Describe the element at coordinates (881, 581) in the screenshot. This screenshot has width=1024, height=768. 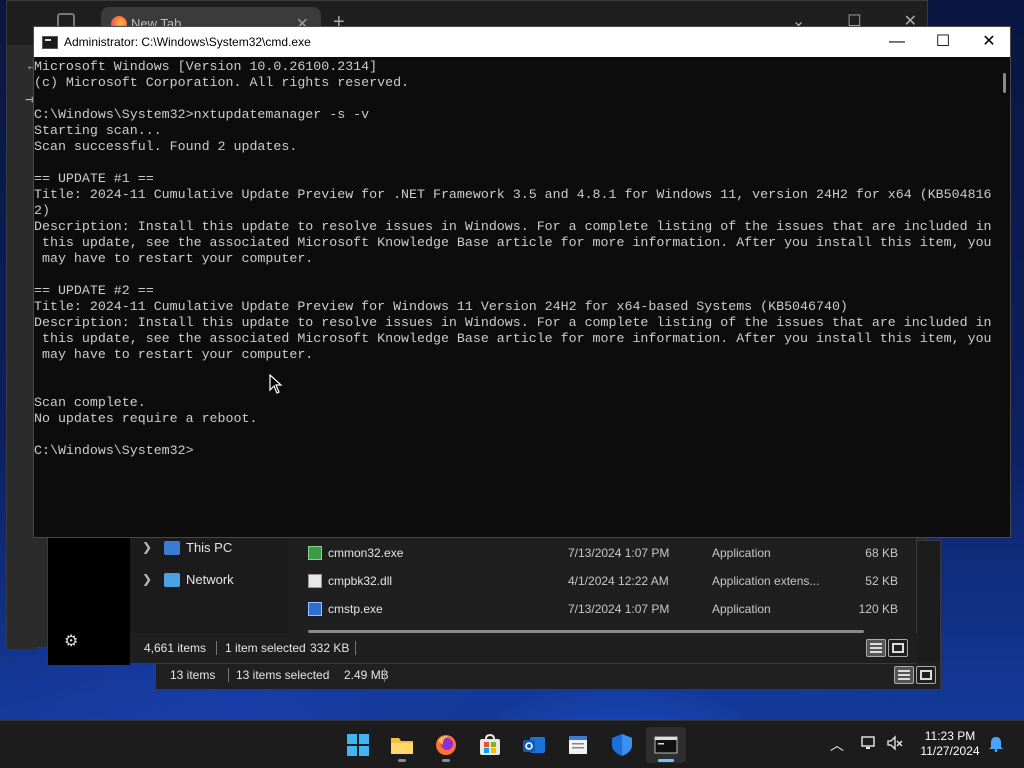
I see `file-size: 52 KB` at that location.